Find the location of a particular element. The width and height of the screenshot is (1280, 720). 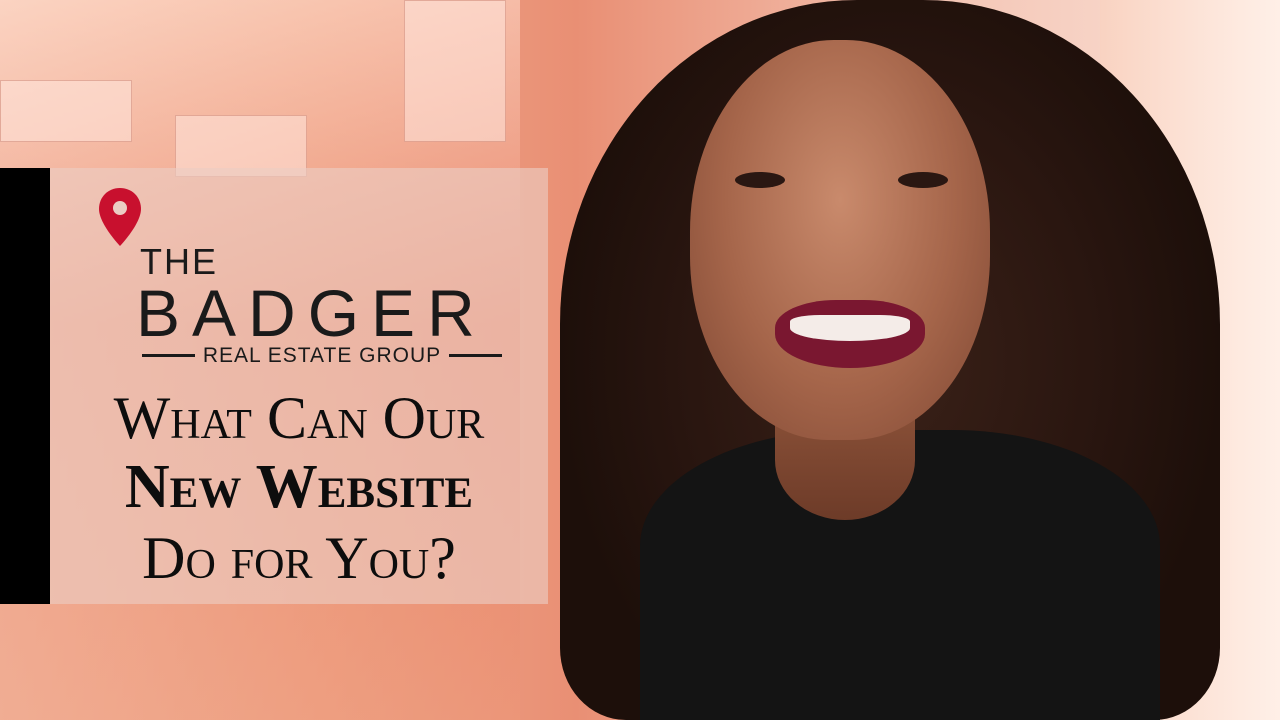

title-line-3: Do for You? is located at coordinates (299, 558).